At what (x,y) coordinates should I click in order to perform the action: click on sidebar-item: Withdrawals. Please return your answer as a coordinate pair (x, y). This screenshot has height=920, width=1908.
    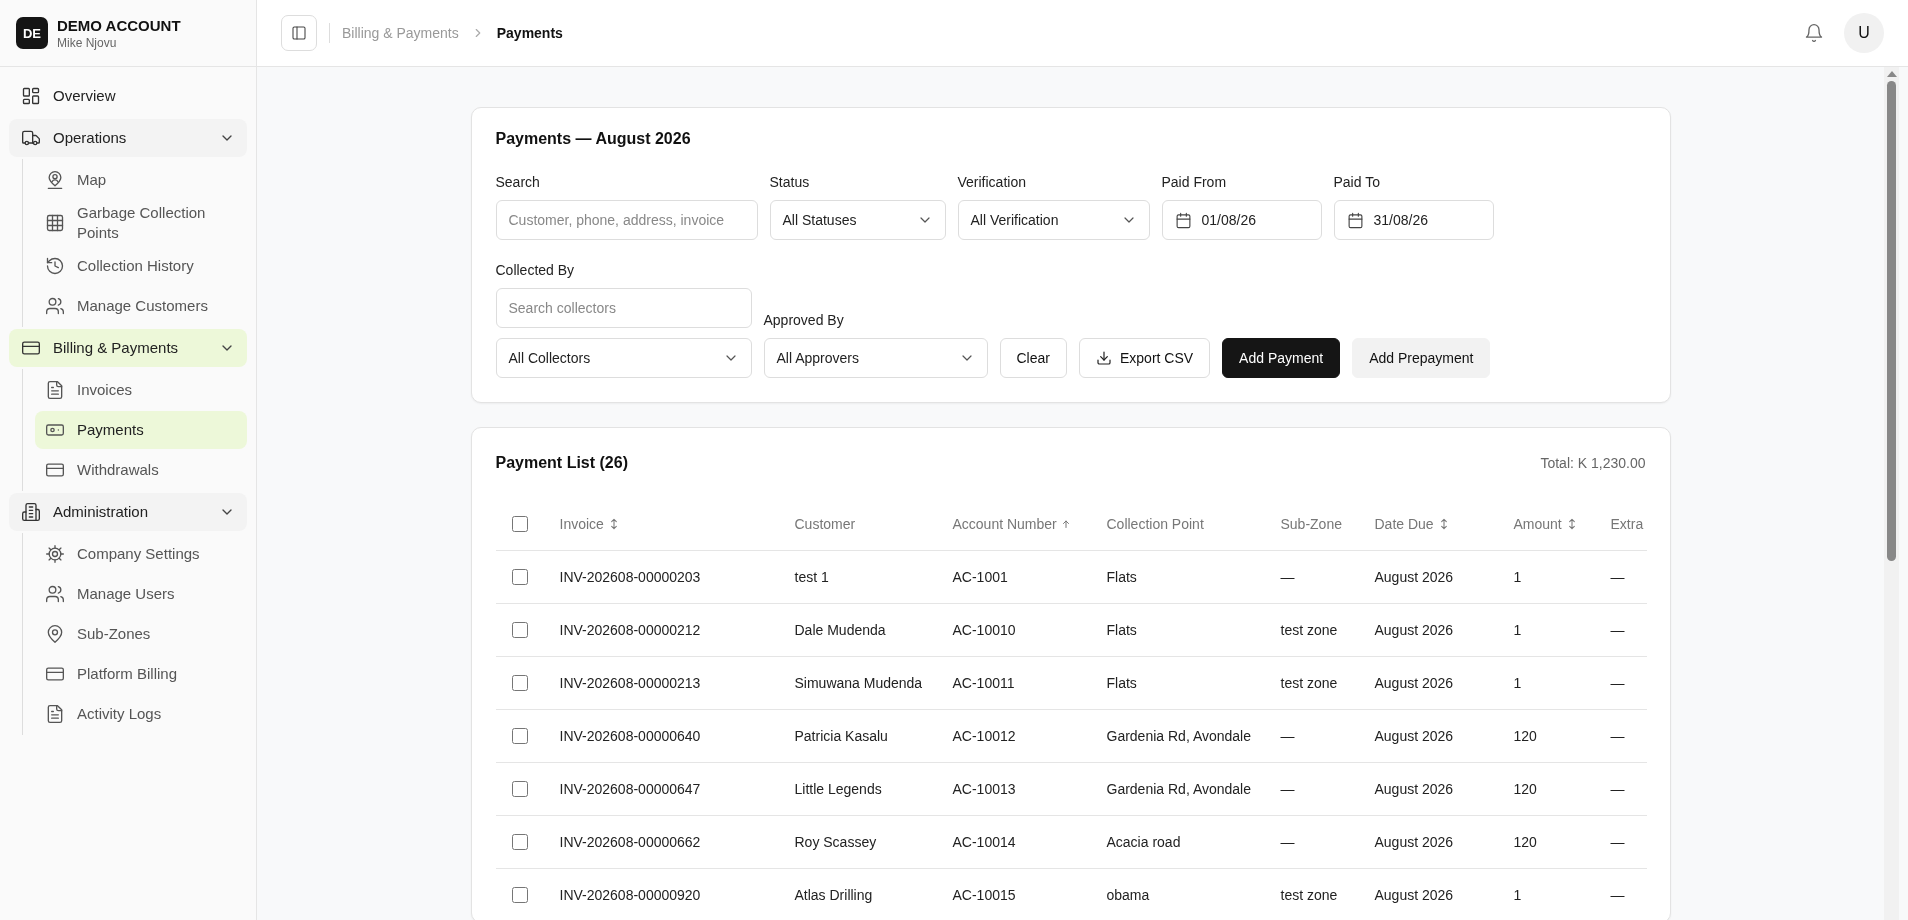
    Looking at the image, I should click on (141, 470).